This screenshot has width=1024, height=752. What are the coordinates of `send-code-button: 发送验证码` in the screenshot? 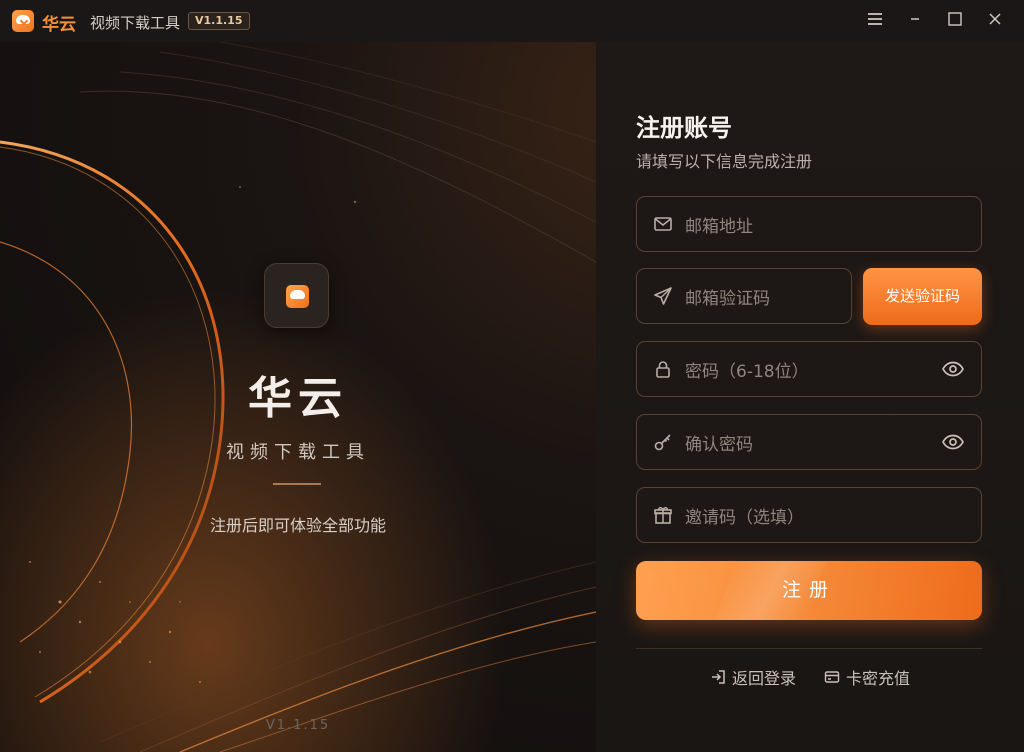 It's located at (922, 296).